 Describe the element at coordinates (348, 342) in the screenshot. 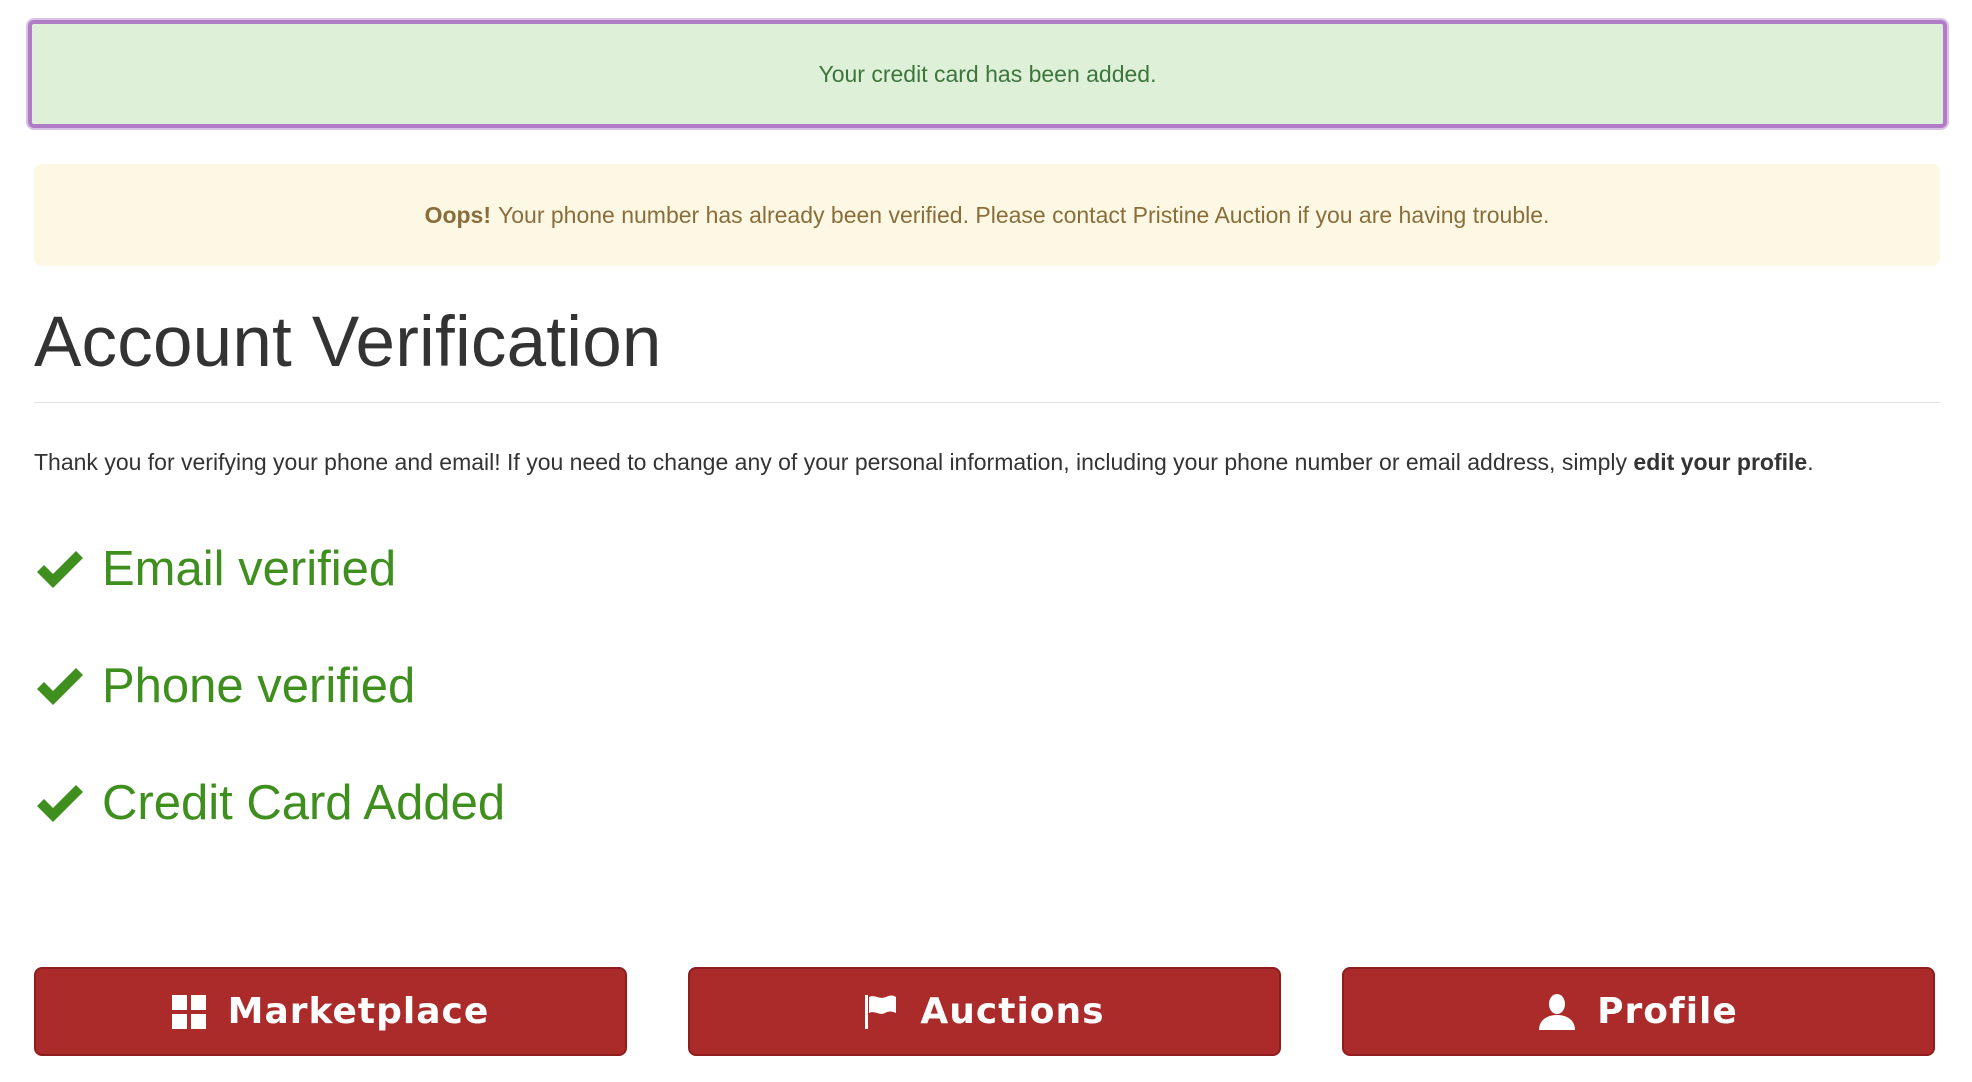

I see `page-title: Account Verification` at that location.